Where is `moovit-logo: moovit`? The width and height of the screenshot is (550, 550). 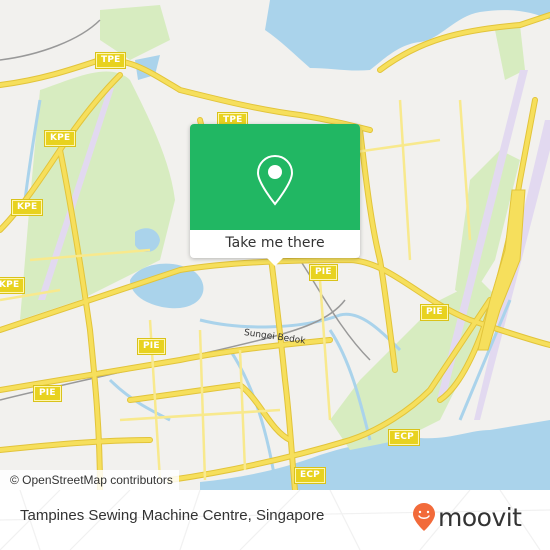
moovit-logo: moovit is located at coordinates (467, 517).